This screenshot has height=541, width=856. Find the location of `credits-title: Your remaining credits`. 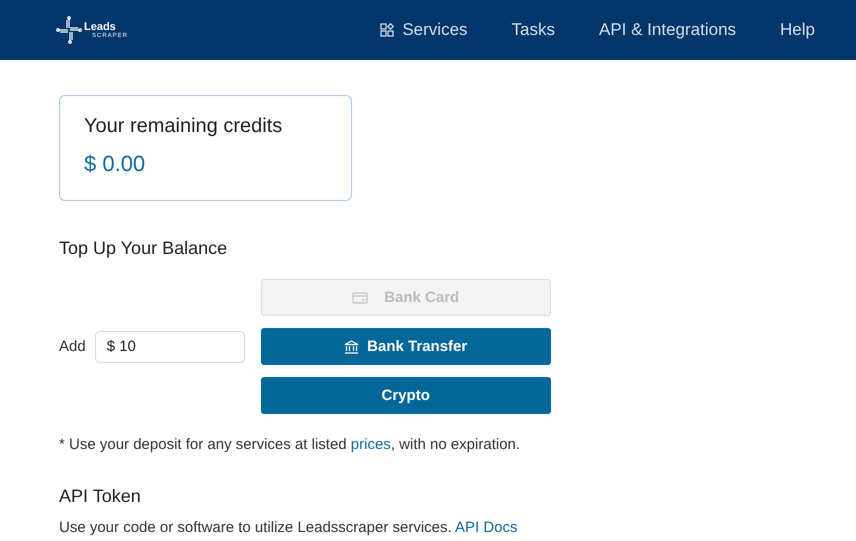

credits-title: Your remaining credits is located at coordinates (184, 126).